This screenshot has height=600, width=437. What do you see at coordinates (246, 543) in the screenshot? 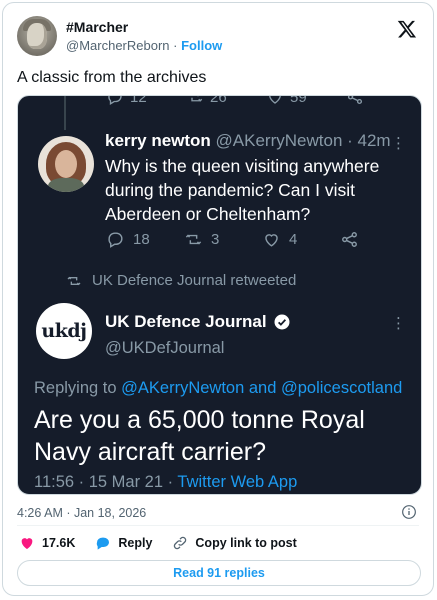
I see `copy-link-label: Copy link to post` at bounding box center [246, 543].